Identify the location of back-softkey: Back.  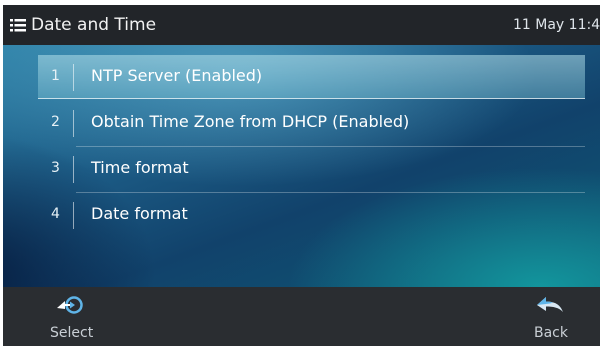
(558, 316).